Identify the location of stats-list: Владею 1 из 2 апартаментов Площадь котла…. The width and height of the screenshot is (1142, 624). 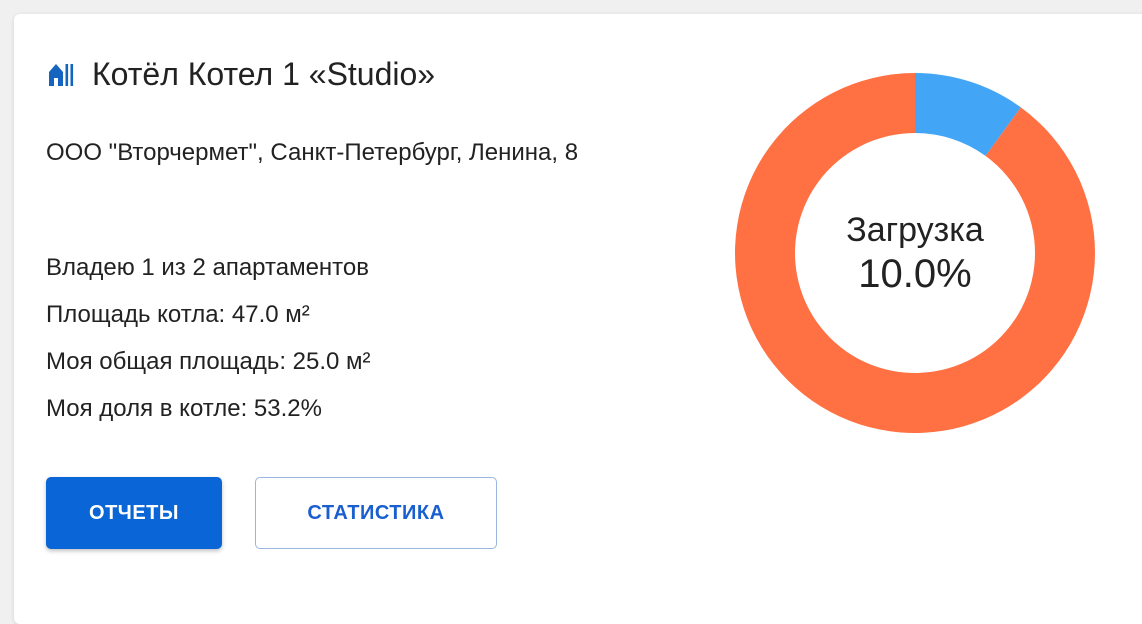
(208, 338).